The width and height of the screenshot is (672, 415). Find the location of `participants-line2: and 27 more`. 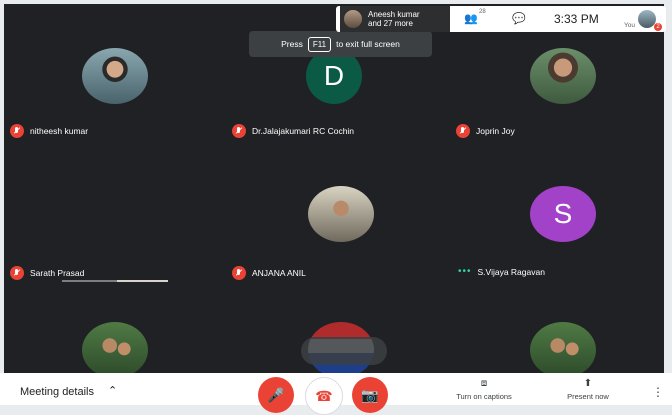

participants-line2: and 27 more is located at coordinates (390, 23).